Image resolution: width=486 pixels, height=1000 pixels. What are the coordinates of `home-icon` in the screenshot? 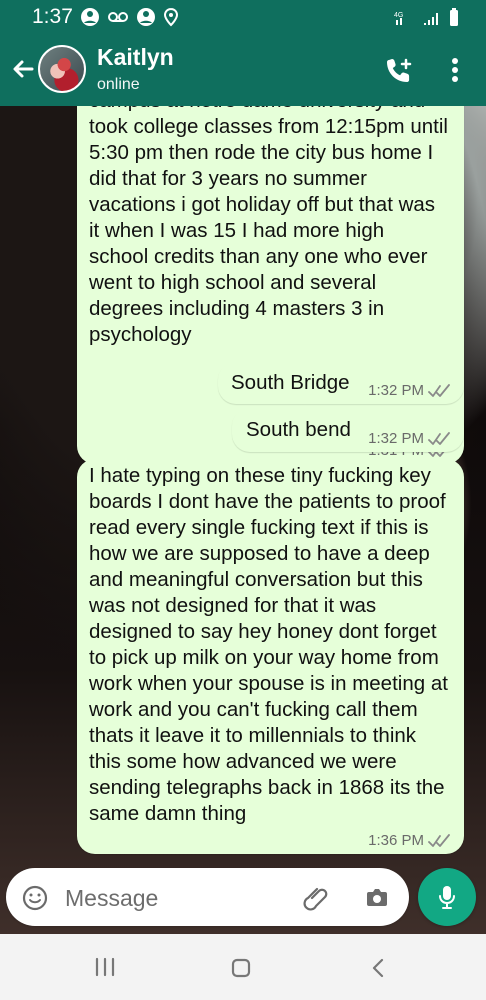 It's located at (241, 968).